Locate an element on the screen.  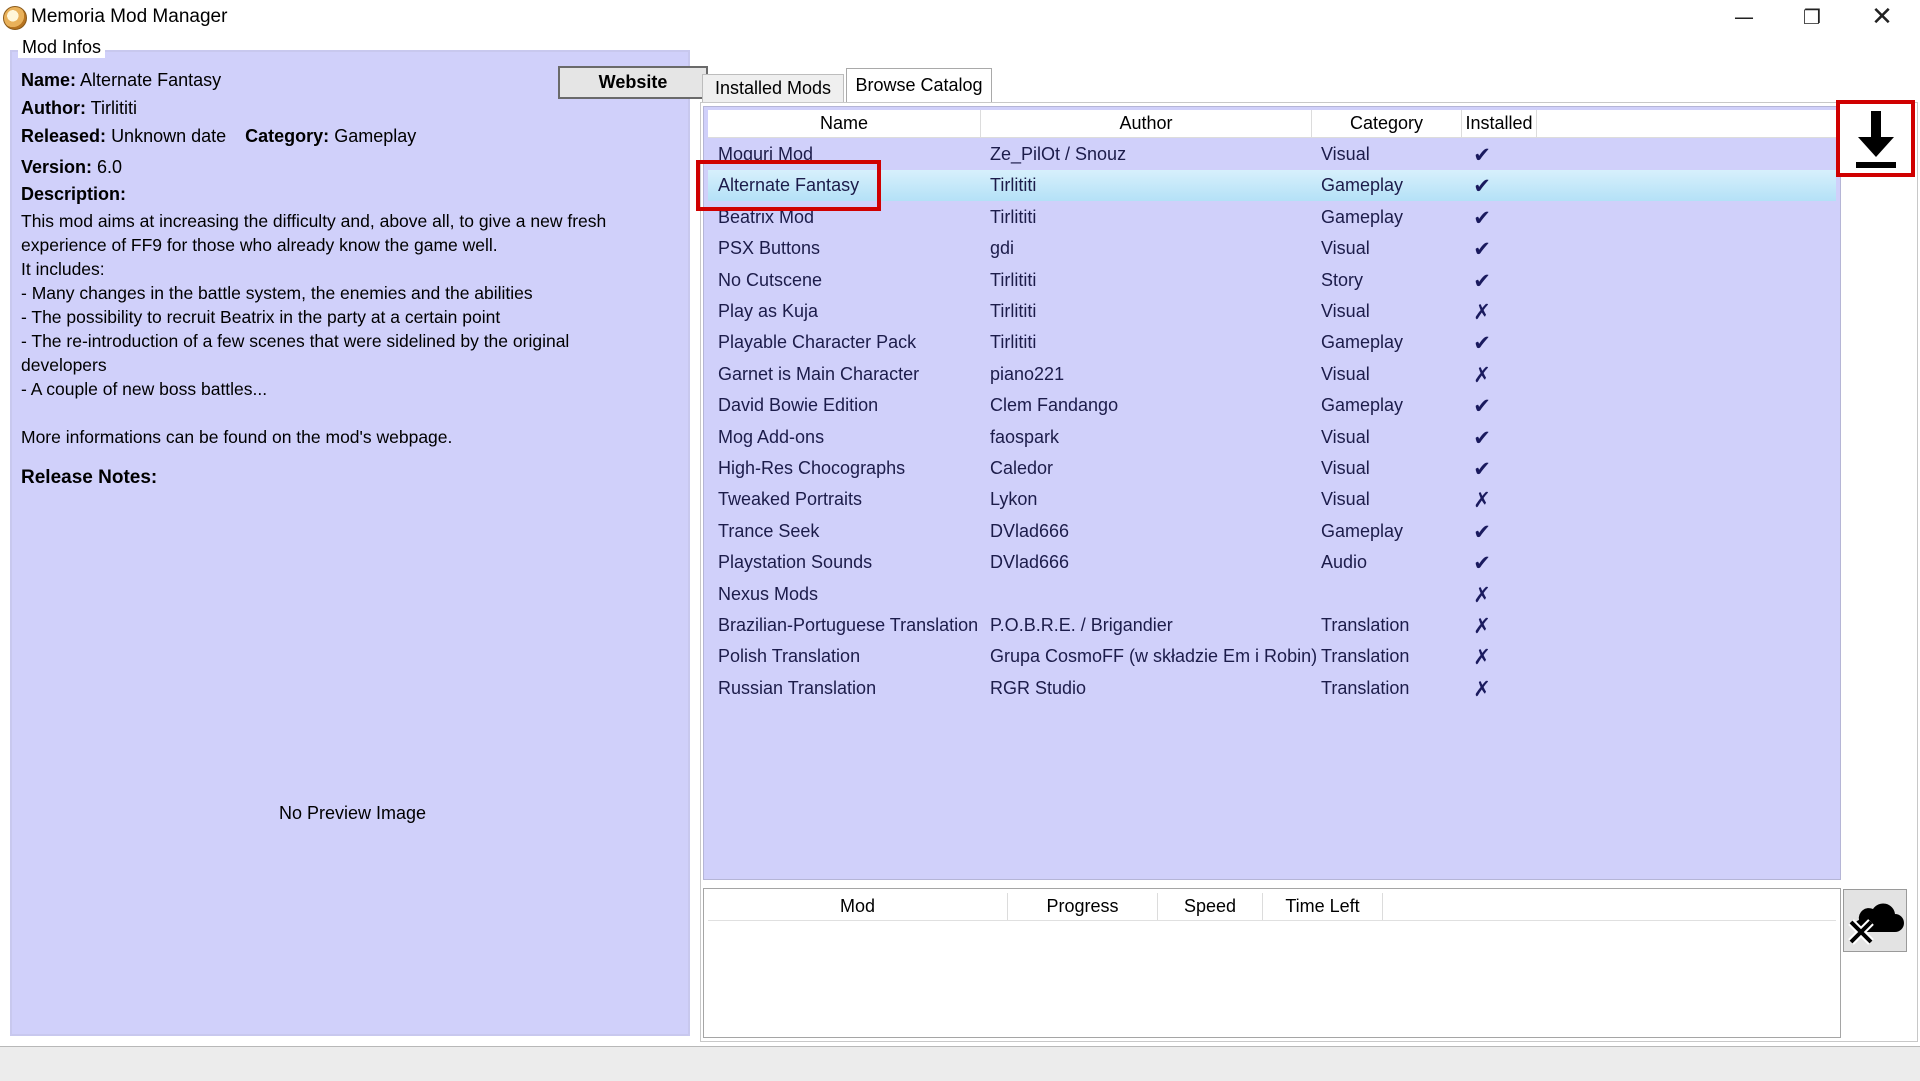
download-button is located at coordinates (1875, 138).